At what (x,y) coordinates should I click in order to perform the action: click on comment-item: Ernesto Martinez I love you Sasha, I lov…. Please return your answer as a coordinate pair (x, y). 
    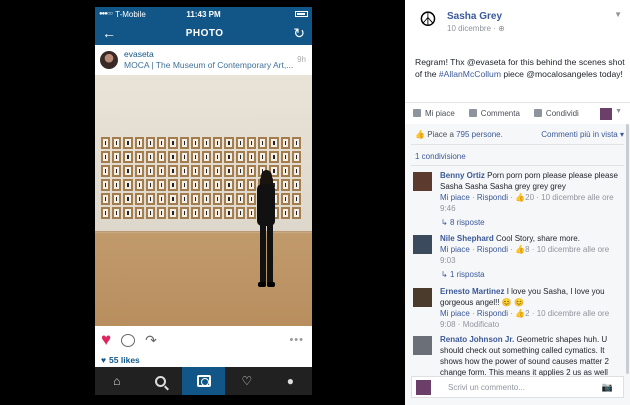
    Looking at the image, I should click on (518, 308).